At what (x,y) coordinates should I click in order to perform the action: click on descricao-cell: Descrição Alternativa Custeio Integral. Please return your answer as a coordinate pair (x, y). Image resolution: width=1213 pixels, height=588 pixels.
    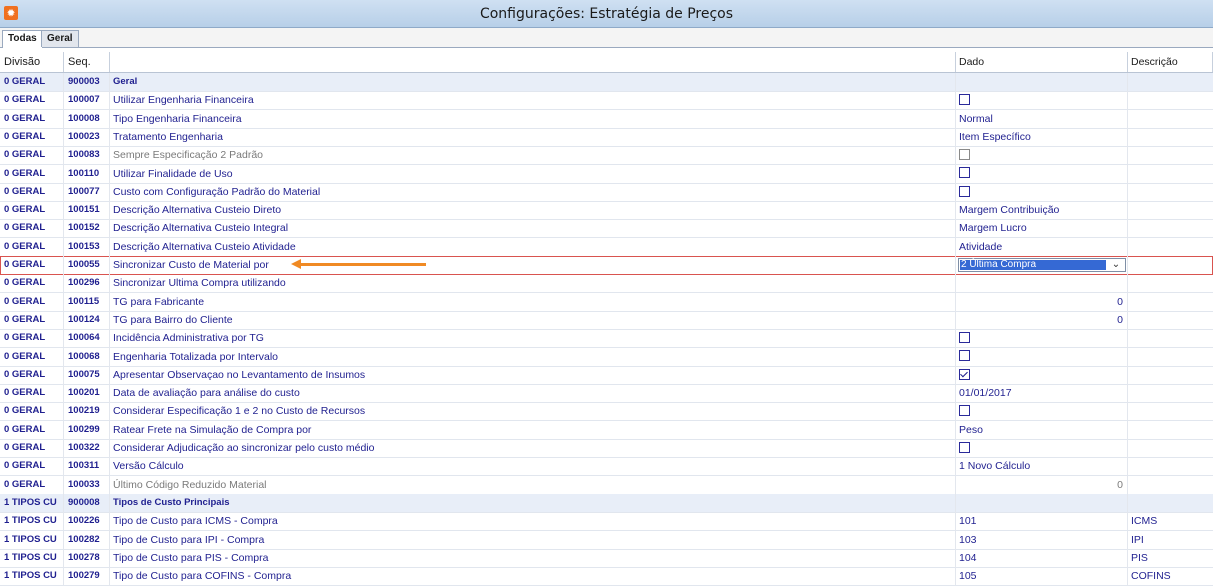
    Looking at the image, I should click on (533, 228).